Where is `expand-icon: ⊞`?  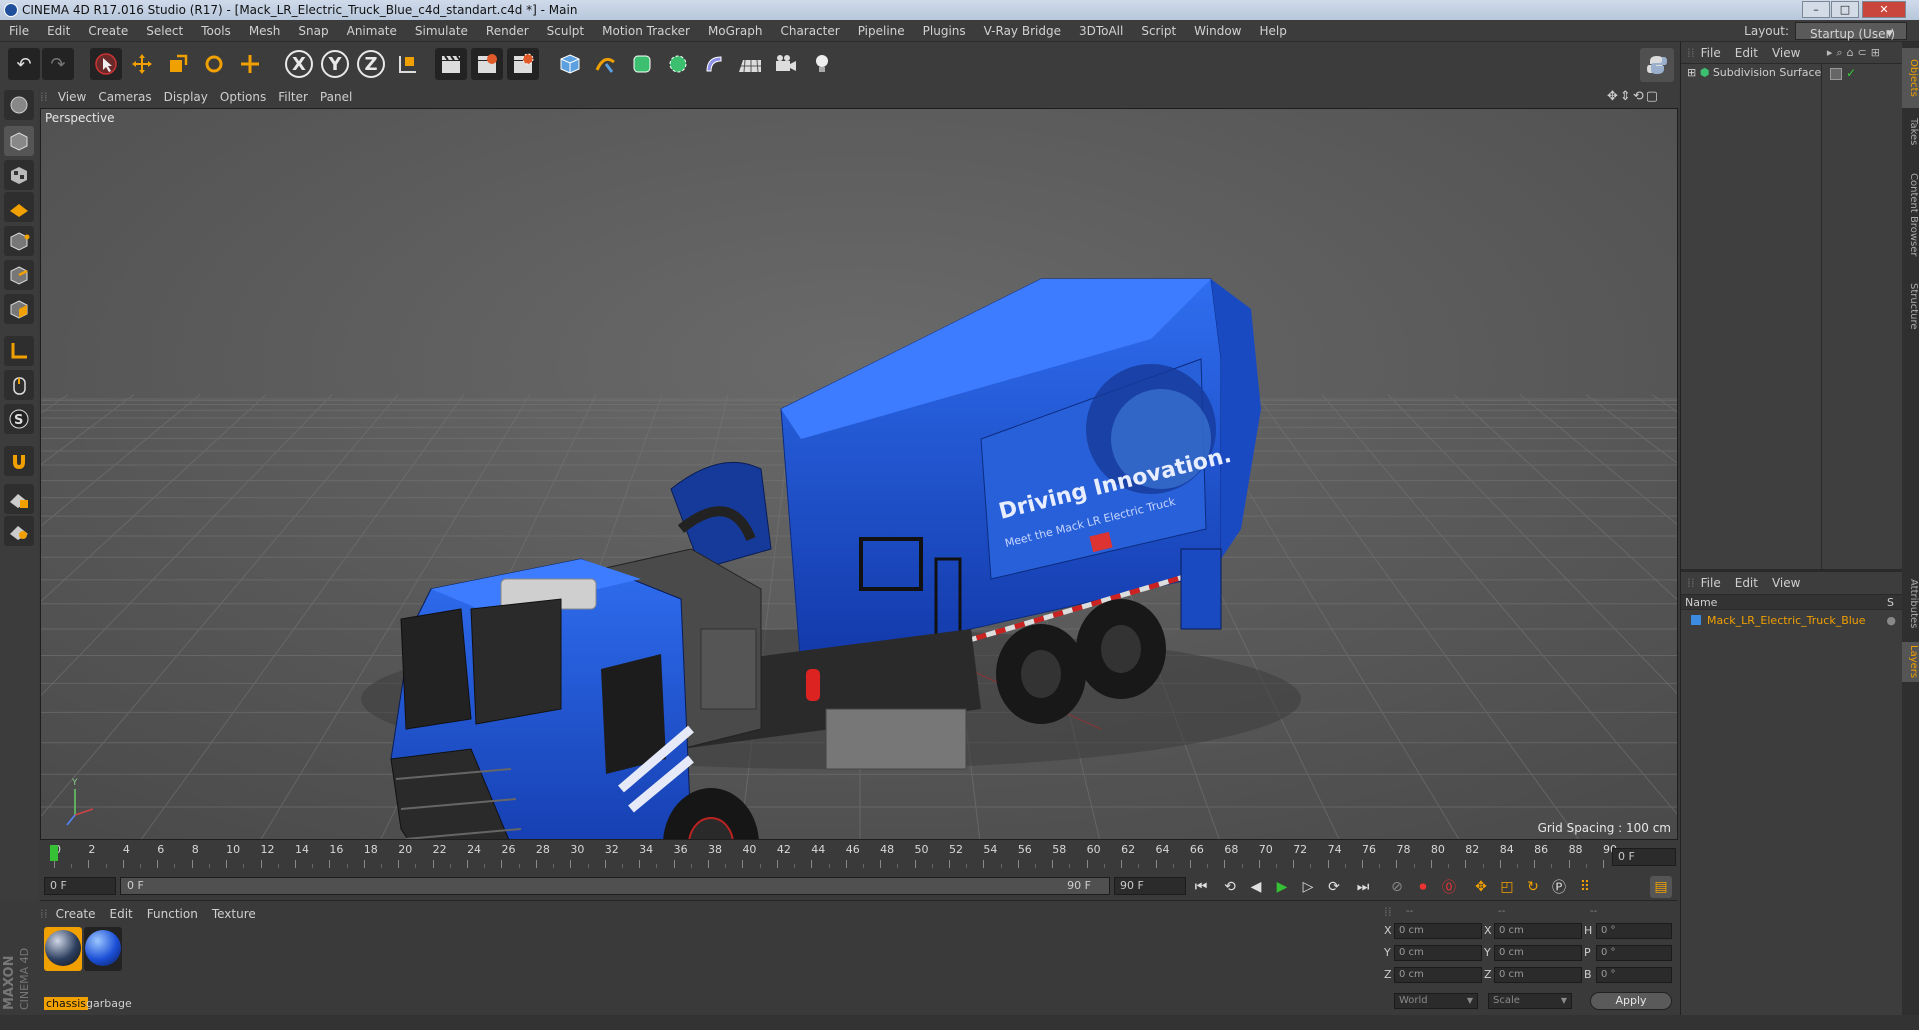
expand-icon: ⊞ is located at coordinates (1693, 72).